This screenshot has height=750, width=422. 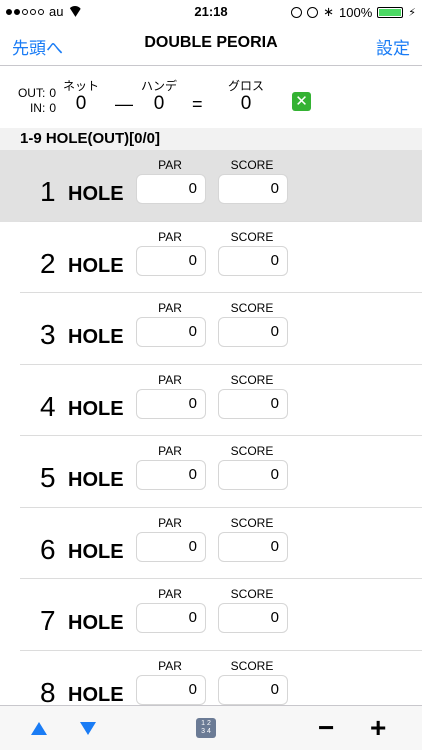 What do you see at coordinates (48, 549) in the screenshot?
I see `hole-number: 6` at bounding box center [48, 549].